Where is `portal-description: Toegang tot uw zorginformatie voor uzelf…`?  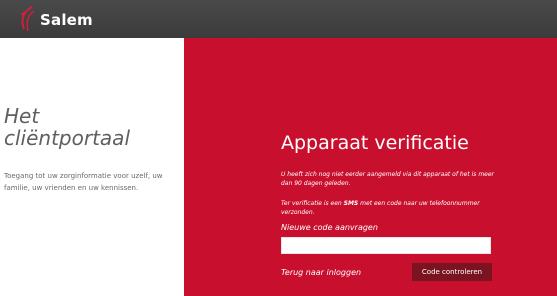 portal-description: Toegang tot uw zorginformatie voor uzelf… is located at coordinates (83, 182).